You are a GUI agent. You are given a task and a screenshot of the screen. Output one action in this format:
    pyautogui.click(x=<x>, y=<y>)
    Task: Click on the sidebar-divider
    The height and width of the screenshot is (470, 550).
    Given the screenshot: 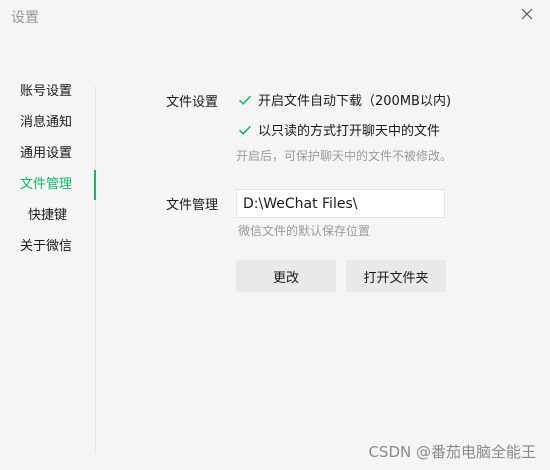 What is the action you would take?
    pyautogui.click(x=95, y=270)
    